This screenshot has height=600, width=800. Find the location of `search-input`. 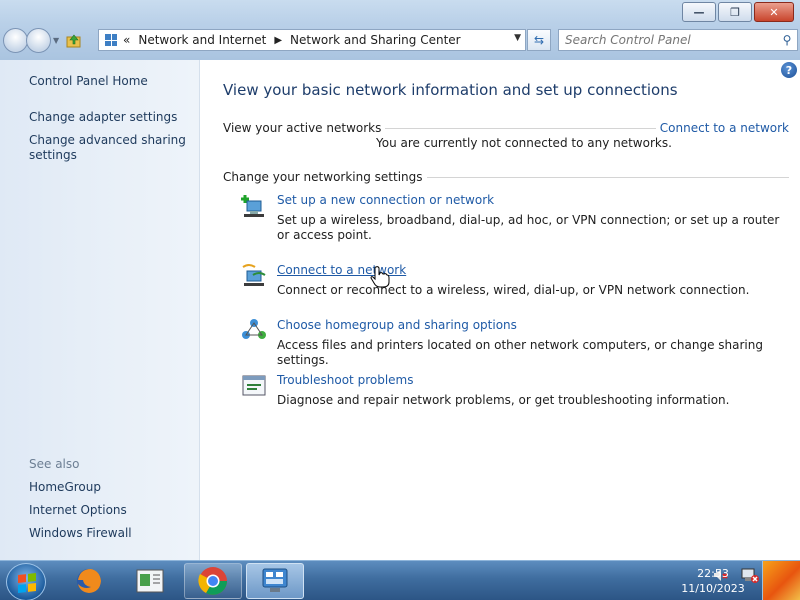

search-input is located at coordinates (668, 40).